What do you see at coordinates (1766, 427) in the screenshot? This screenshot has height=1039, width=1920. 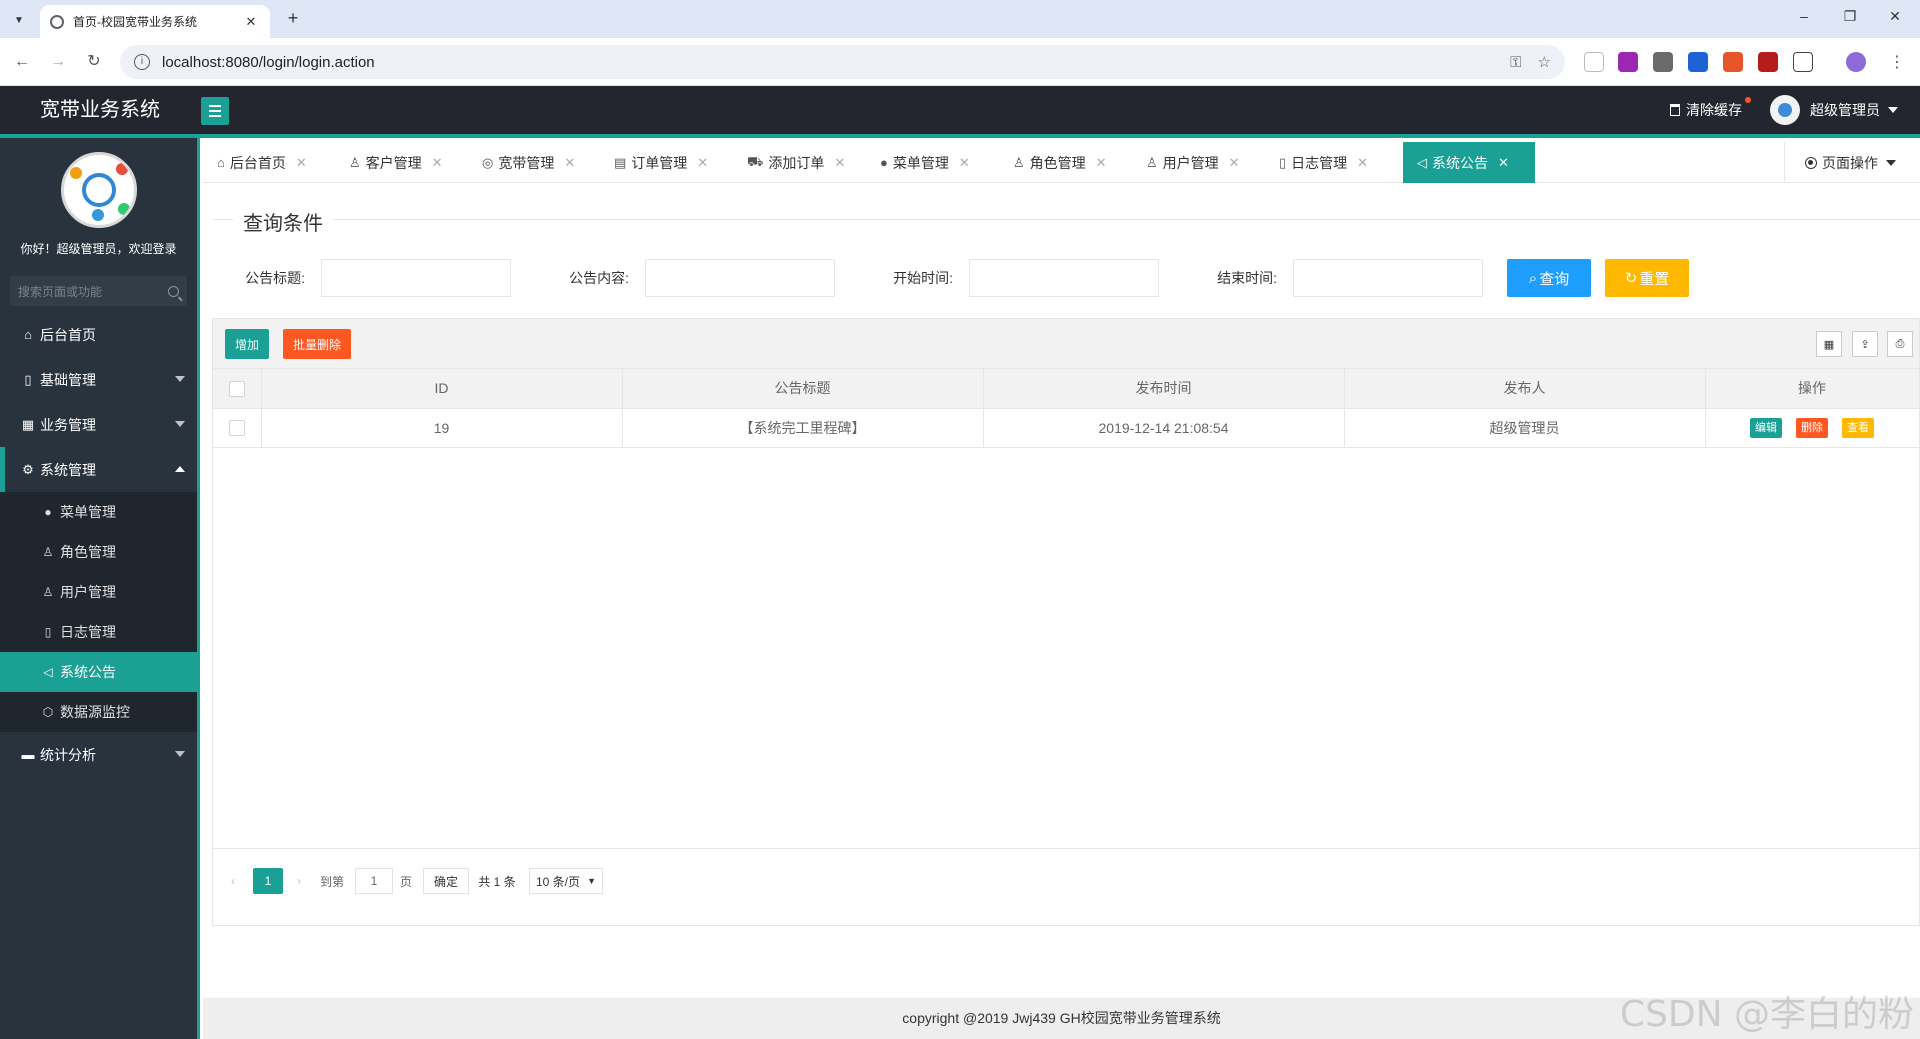 I see `edit-button: 编辑` at bounding box center [1766, 427].